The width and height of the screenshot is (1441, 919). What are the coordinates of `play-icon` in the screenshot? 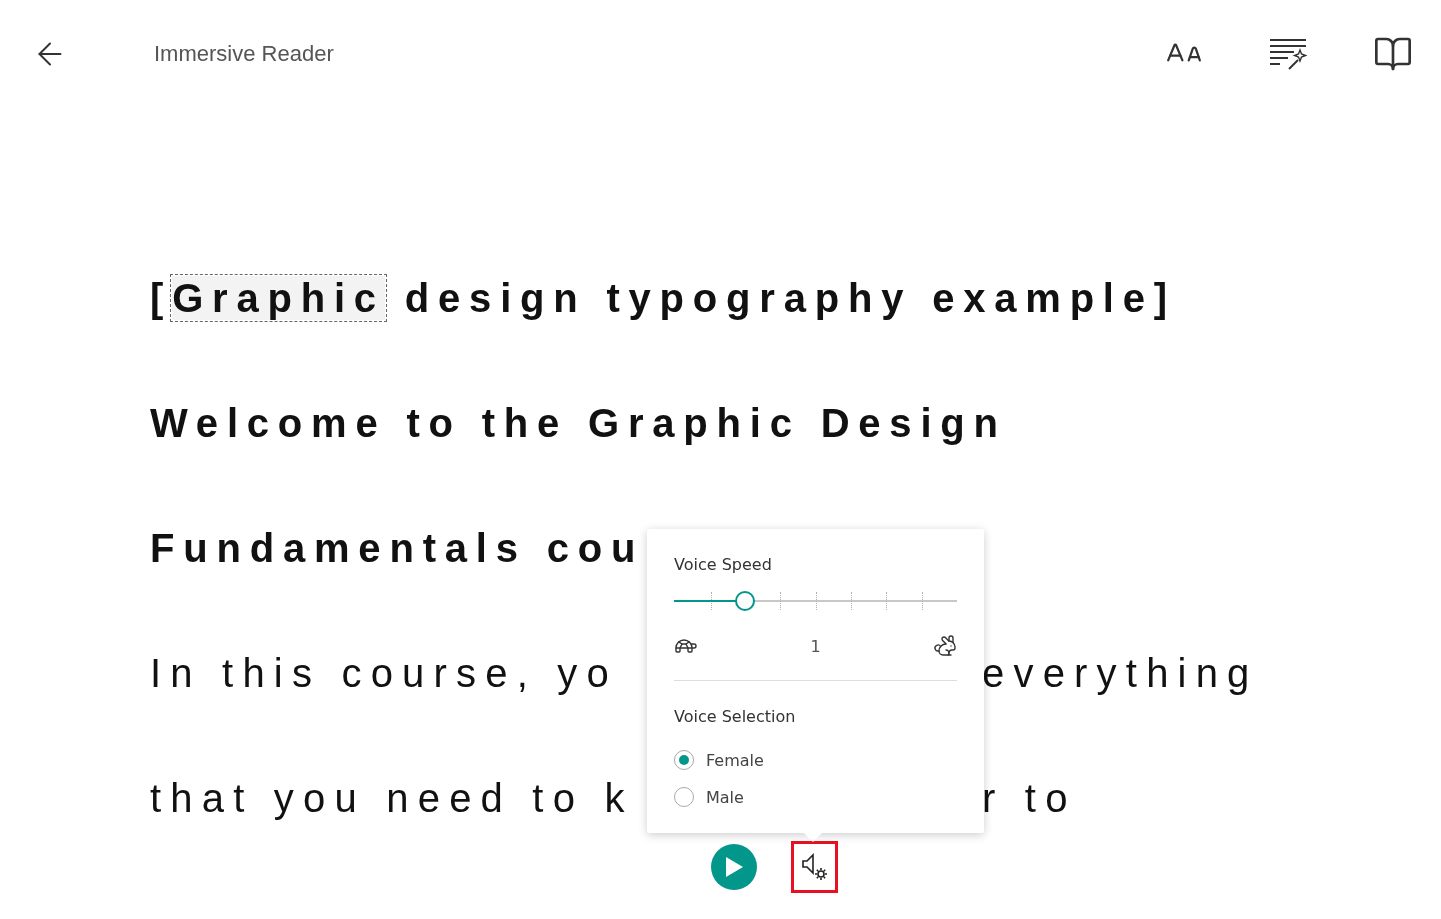 It's located at (734, 867).